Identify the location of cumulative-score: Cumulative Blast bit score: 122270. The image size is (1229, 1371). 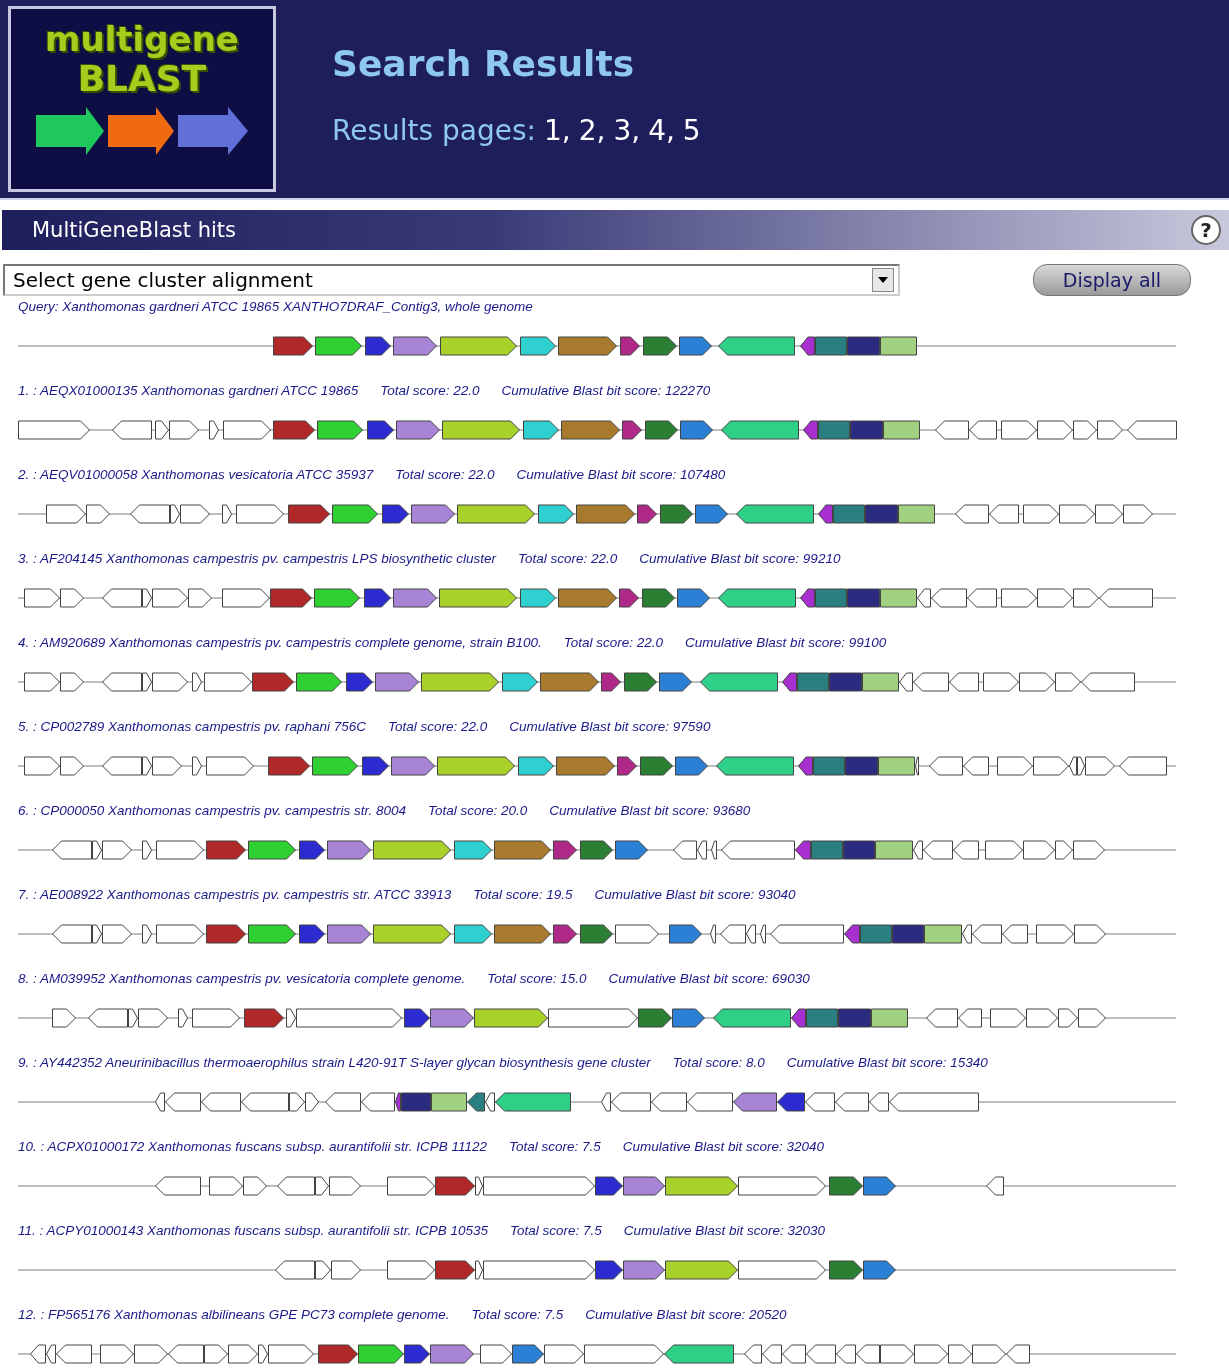
(606, 390).